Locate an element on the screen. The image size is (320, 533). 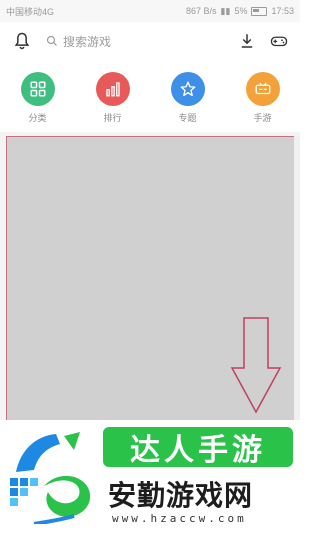
category-label: 专题 is located at coordinates (187, 118).